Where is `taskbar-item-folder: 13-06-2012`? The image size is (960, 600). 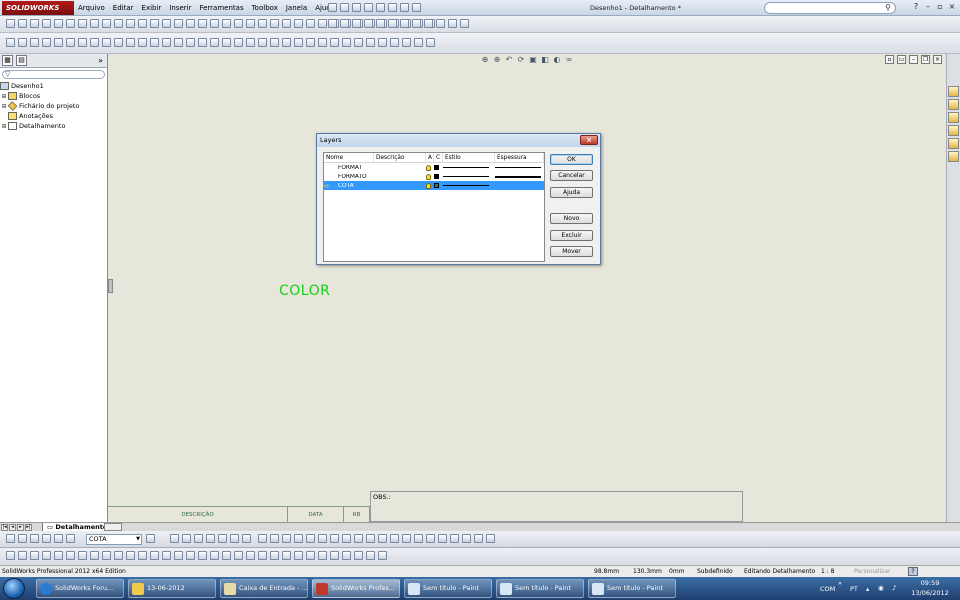 taskbar-item-folder: 13-06-2012 is located at coordinates (172, 588).